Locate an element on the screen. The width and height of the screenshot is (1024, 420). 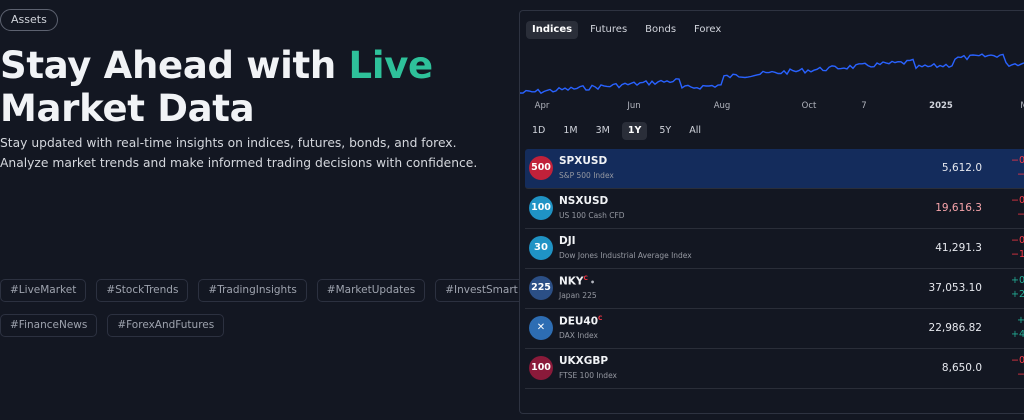
symbol-change-value: −1 is located at coordinates (1017, 254).